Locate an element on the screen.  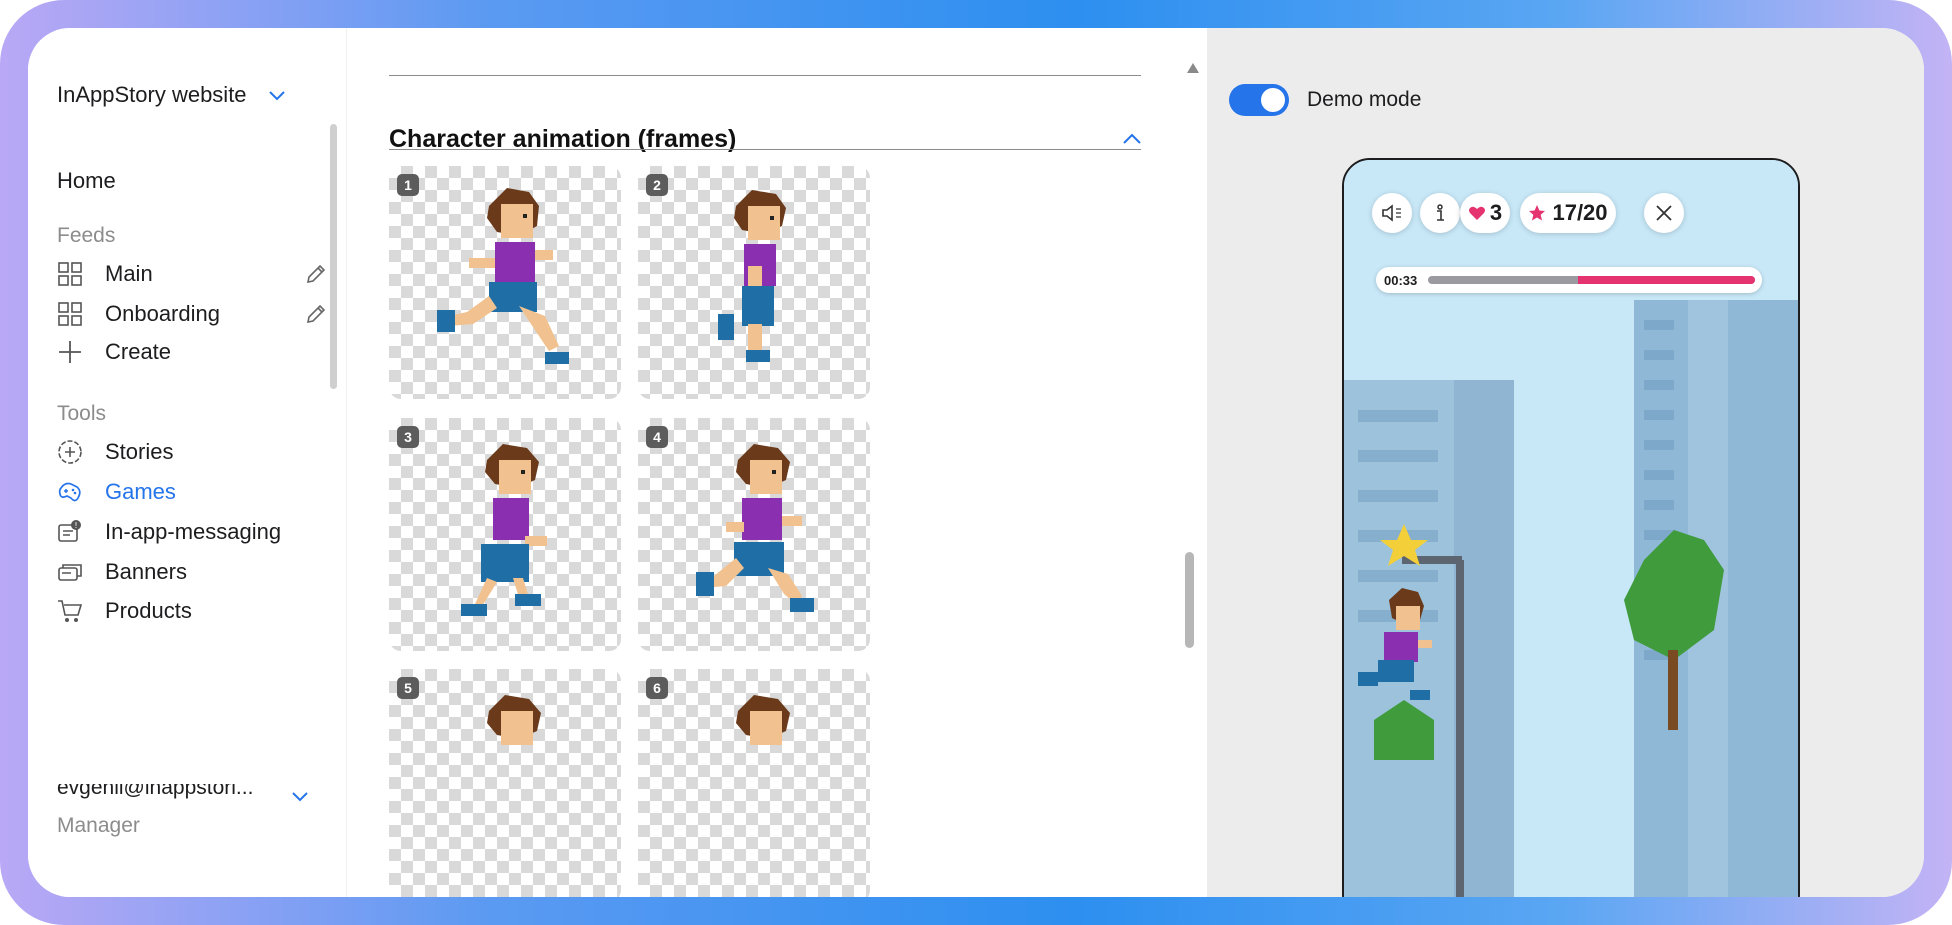
lives-counter: 3 is located at coordinates (1485, 213).